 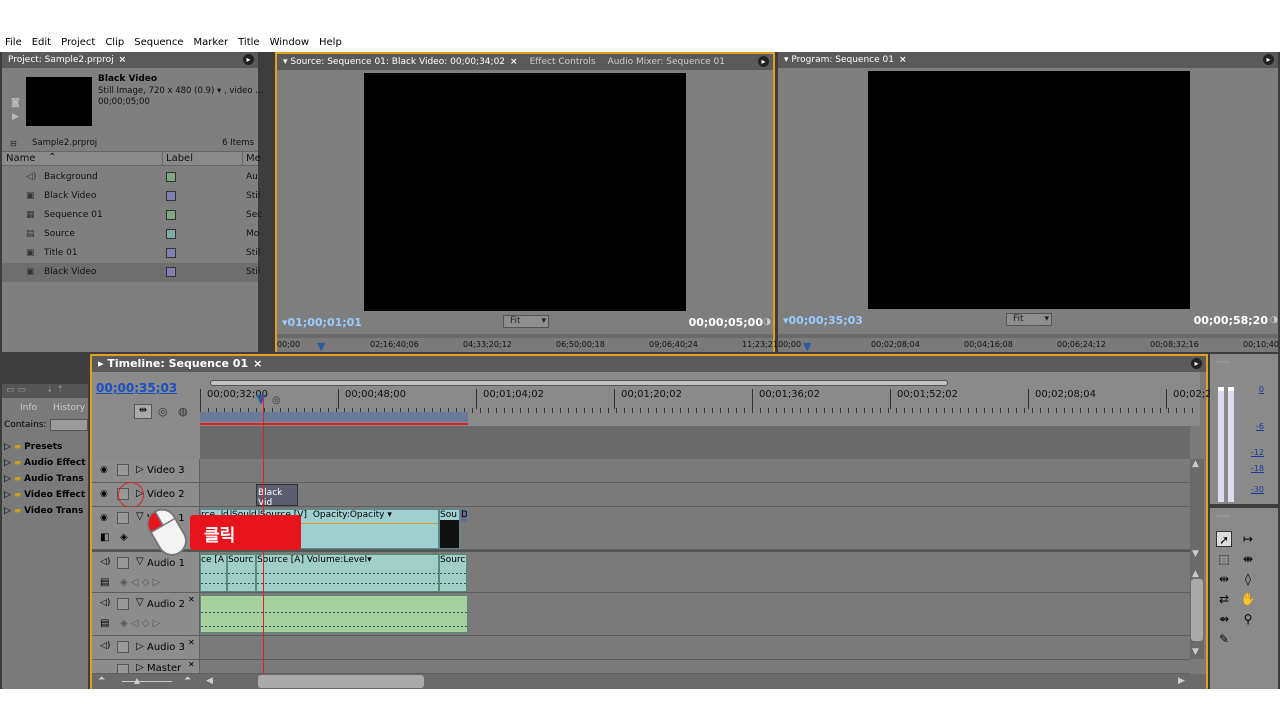 I want to click on tab-program: ▾ Program: Sequence 01 ×, so click(x=845, y=60).